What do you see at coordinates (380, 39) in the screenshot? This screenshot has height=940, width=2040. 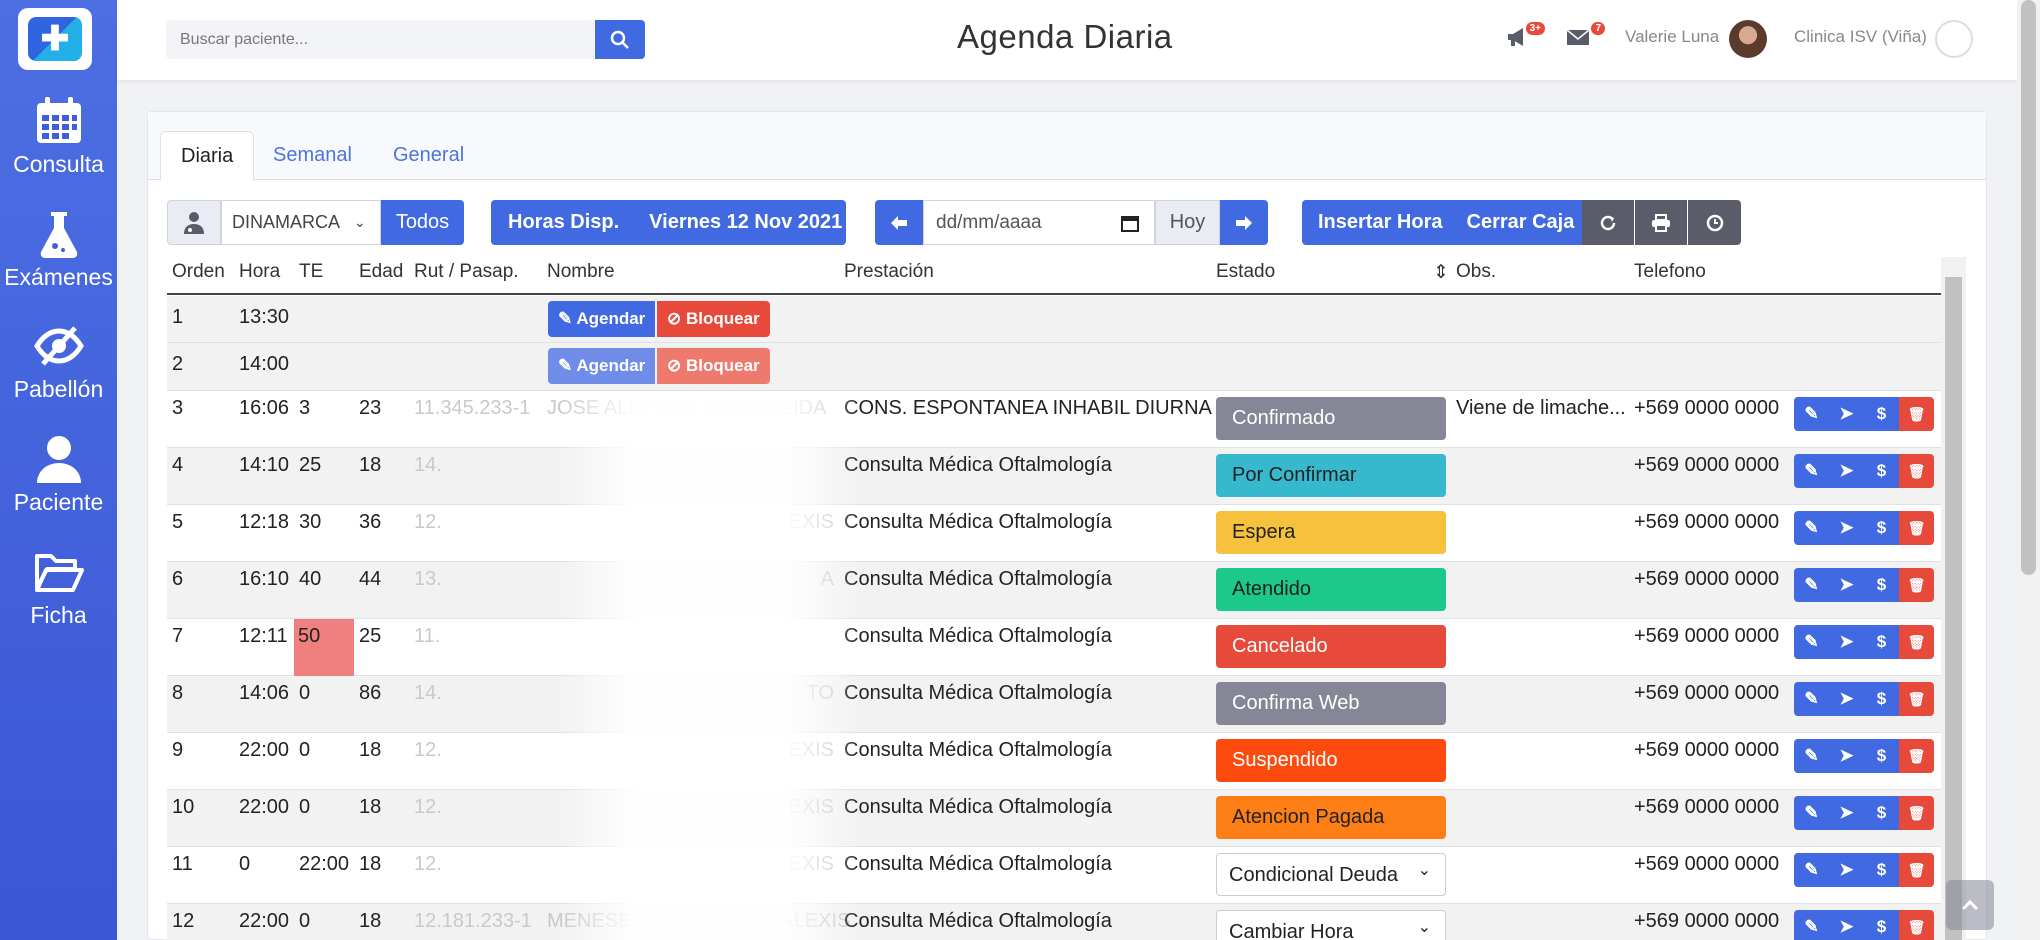 I see `search-input` at bounding box center [380, 39].